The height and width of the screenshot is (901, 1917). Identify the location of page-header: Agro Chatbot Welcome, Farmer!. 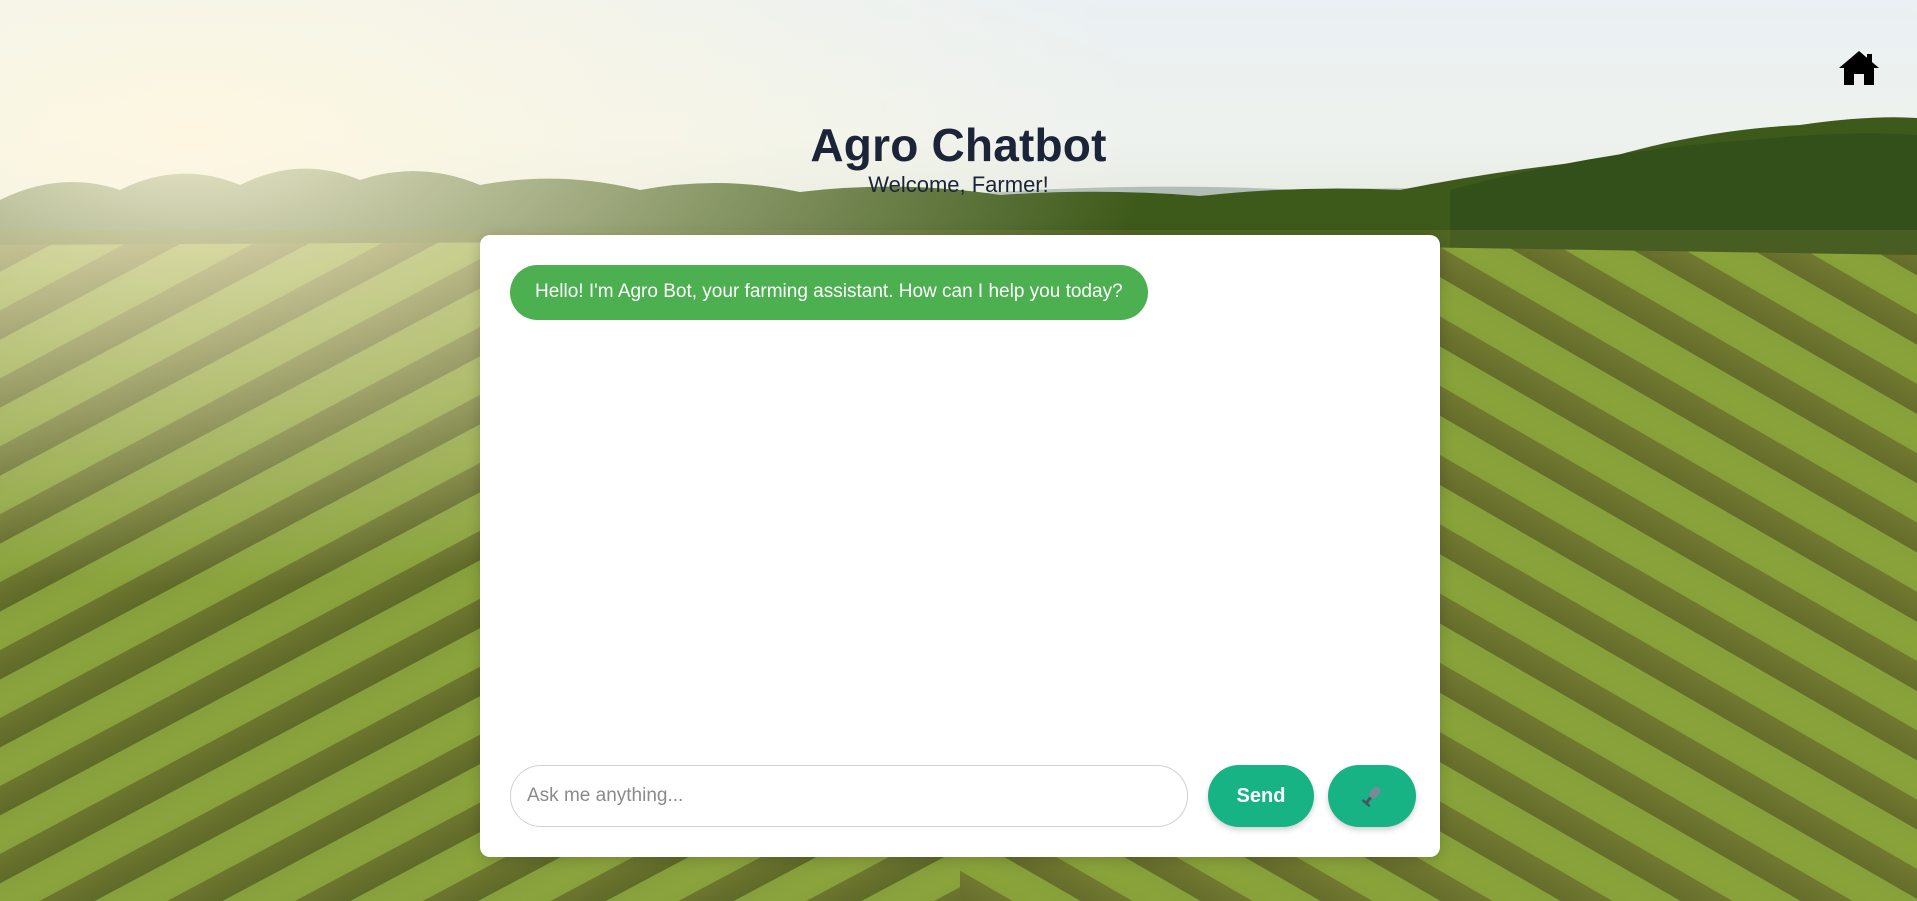
(958, 158).